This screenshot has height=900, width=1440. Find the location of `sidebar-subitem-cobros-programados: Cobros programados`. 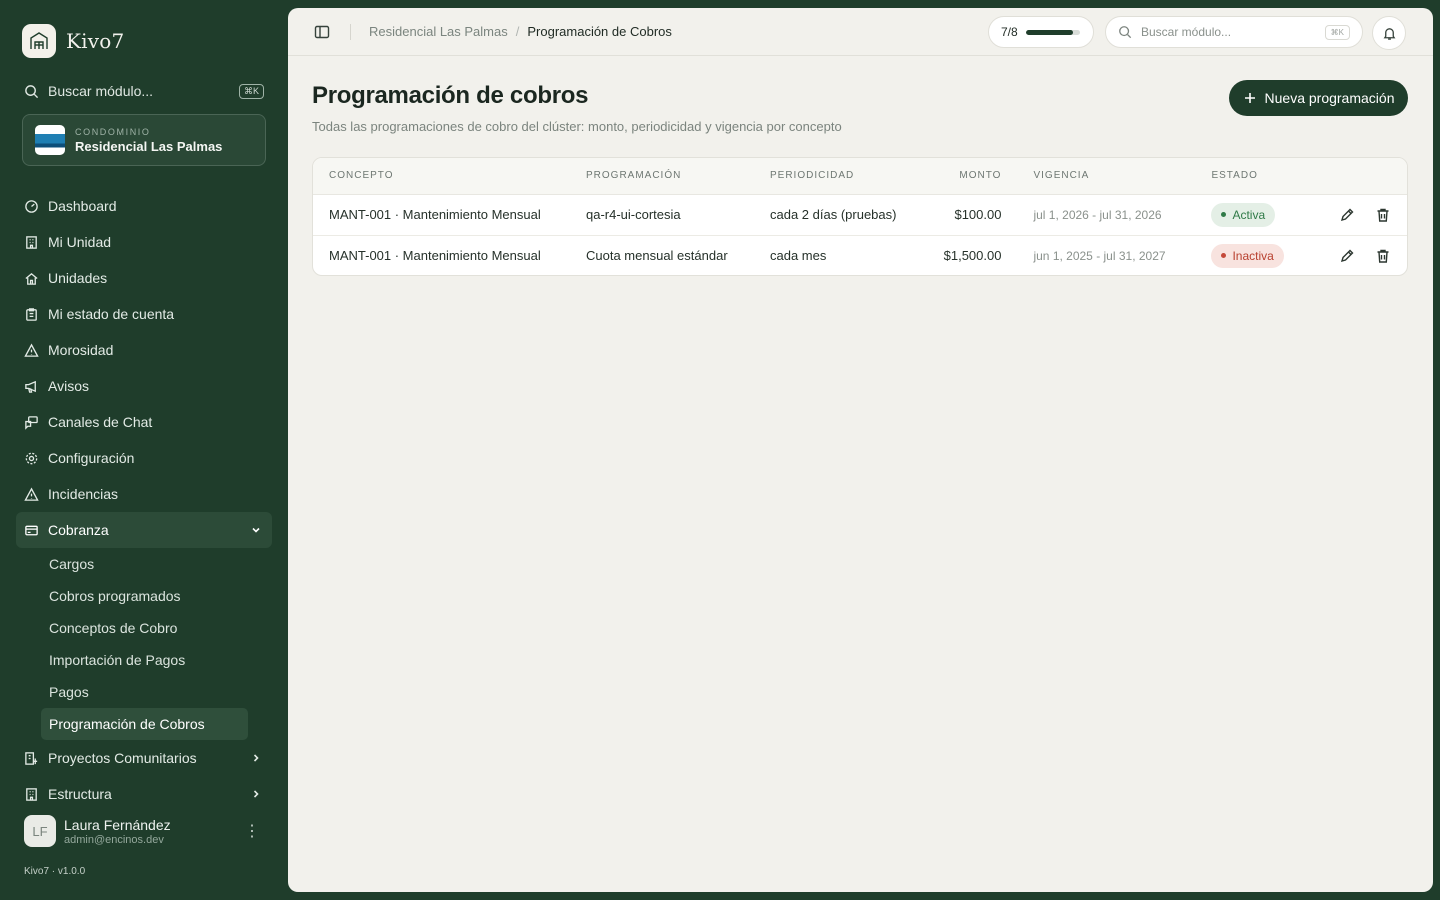

sidebar-subitem-cobros-programados: Cobros programados is located at coordinates (144, 596).